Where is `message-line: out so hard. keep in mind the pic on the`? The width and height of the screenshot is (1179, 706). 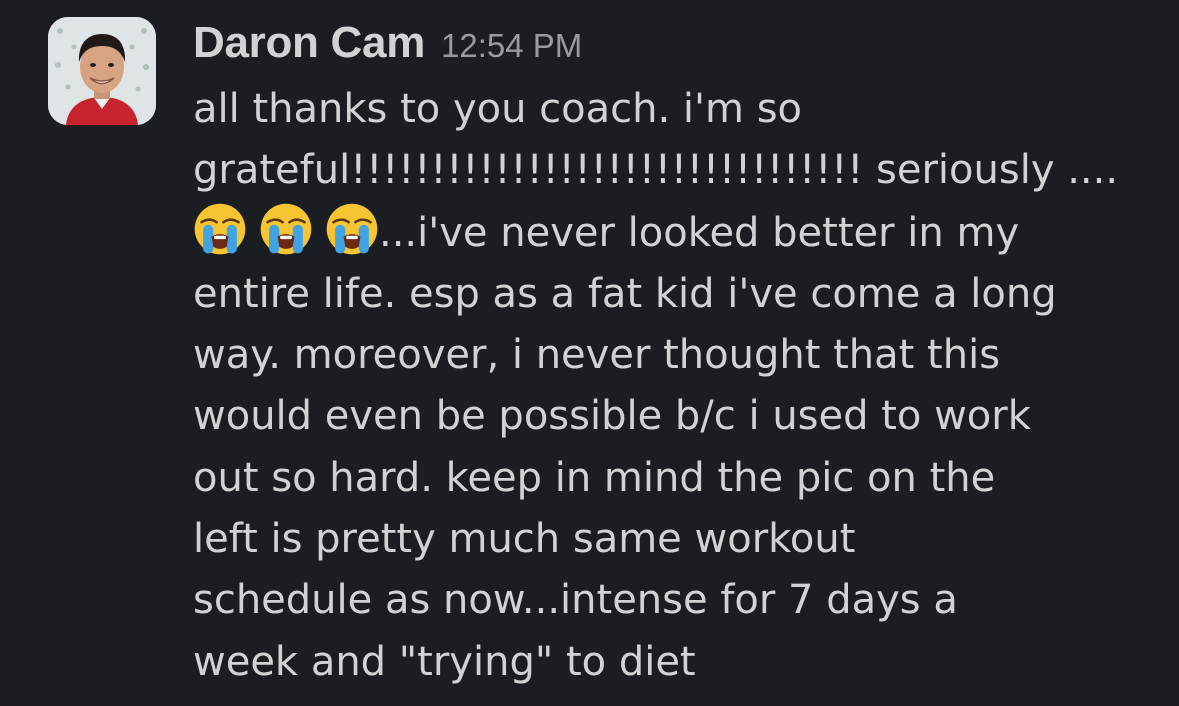 message-line: out so hard. keep in mind the pic on the is located at coordinates (594, 477).